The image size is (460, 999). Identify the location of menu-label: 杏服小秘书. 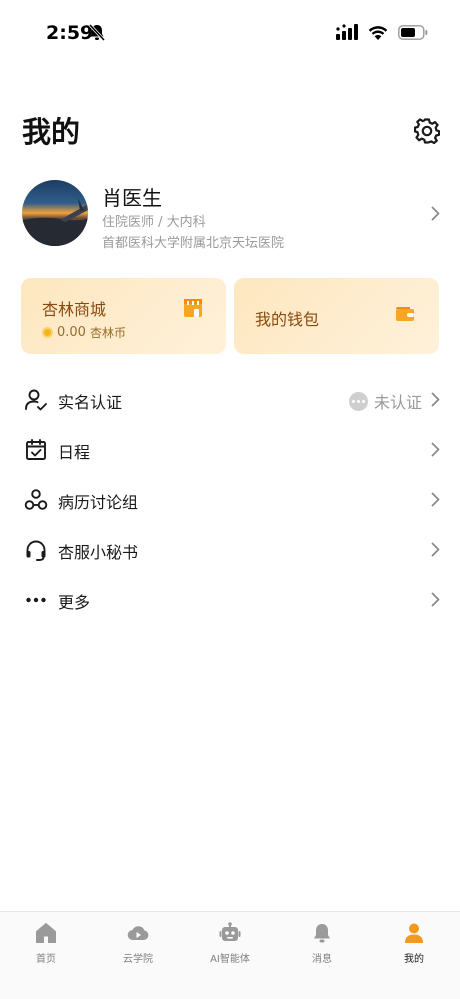
(98, 552).